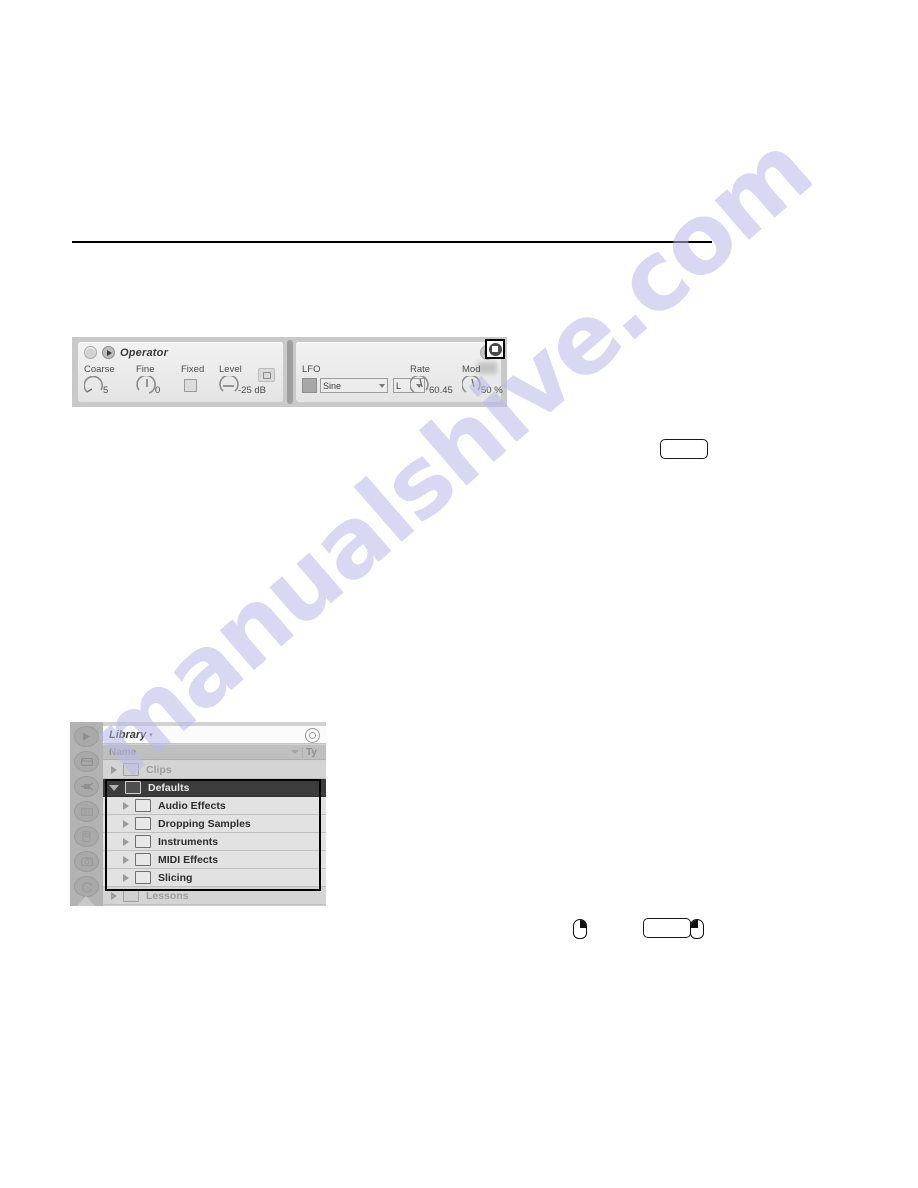 The width and height of the screenshot is (918, 1188). Describe the element at coordinates (204, 823) in the screenshot. I see `tree-row-label: Dropping Samples` at that location.